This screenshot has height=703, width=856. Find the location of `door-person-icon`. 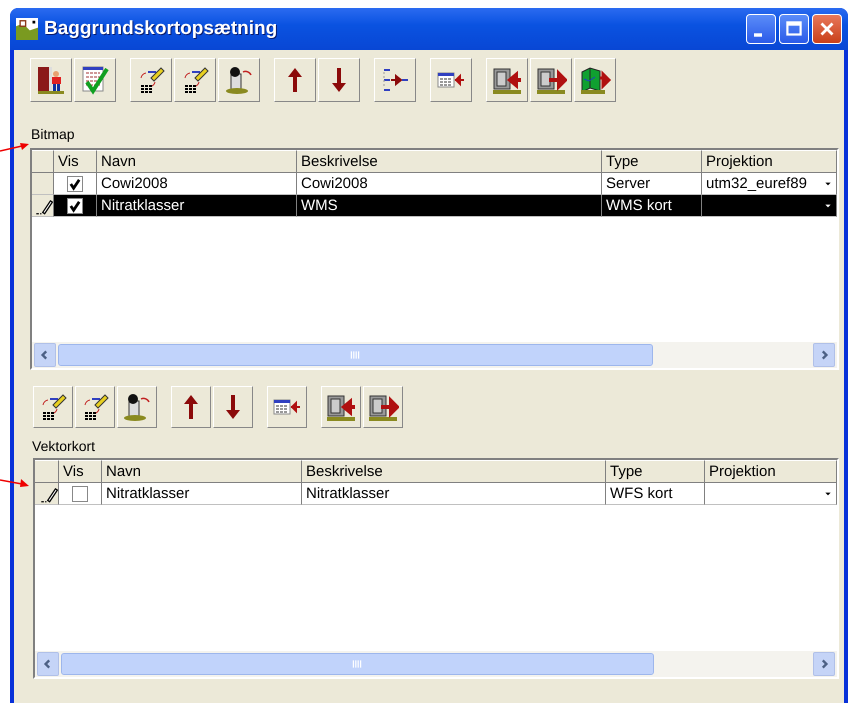

door-person-icon is located at coordinates (51, 80).